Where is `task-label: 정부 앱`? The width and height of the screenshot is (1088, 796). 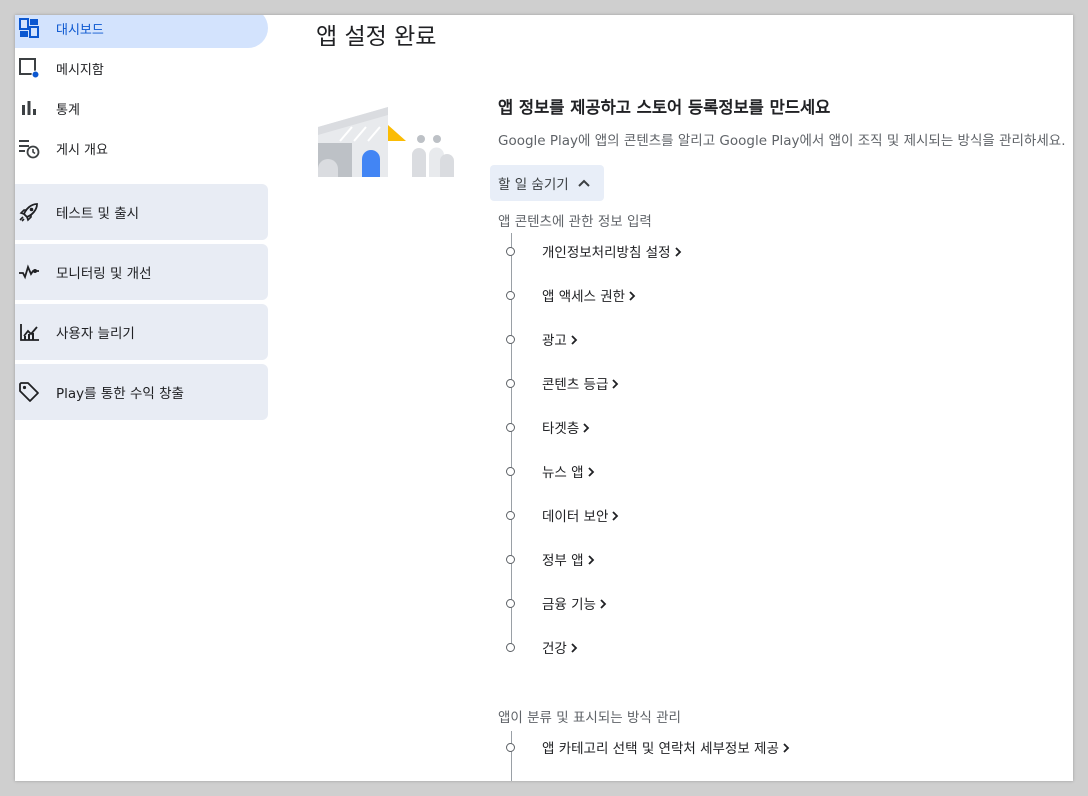
task-label: 정부 앱 is located at coordinates (563, 561).